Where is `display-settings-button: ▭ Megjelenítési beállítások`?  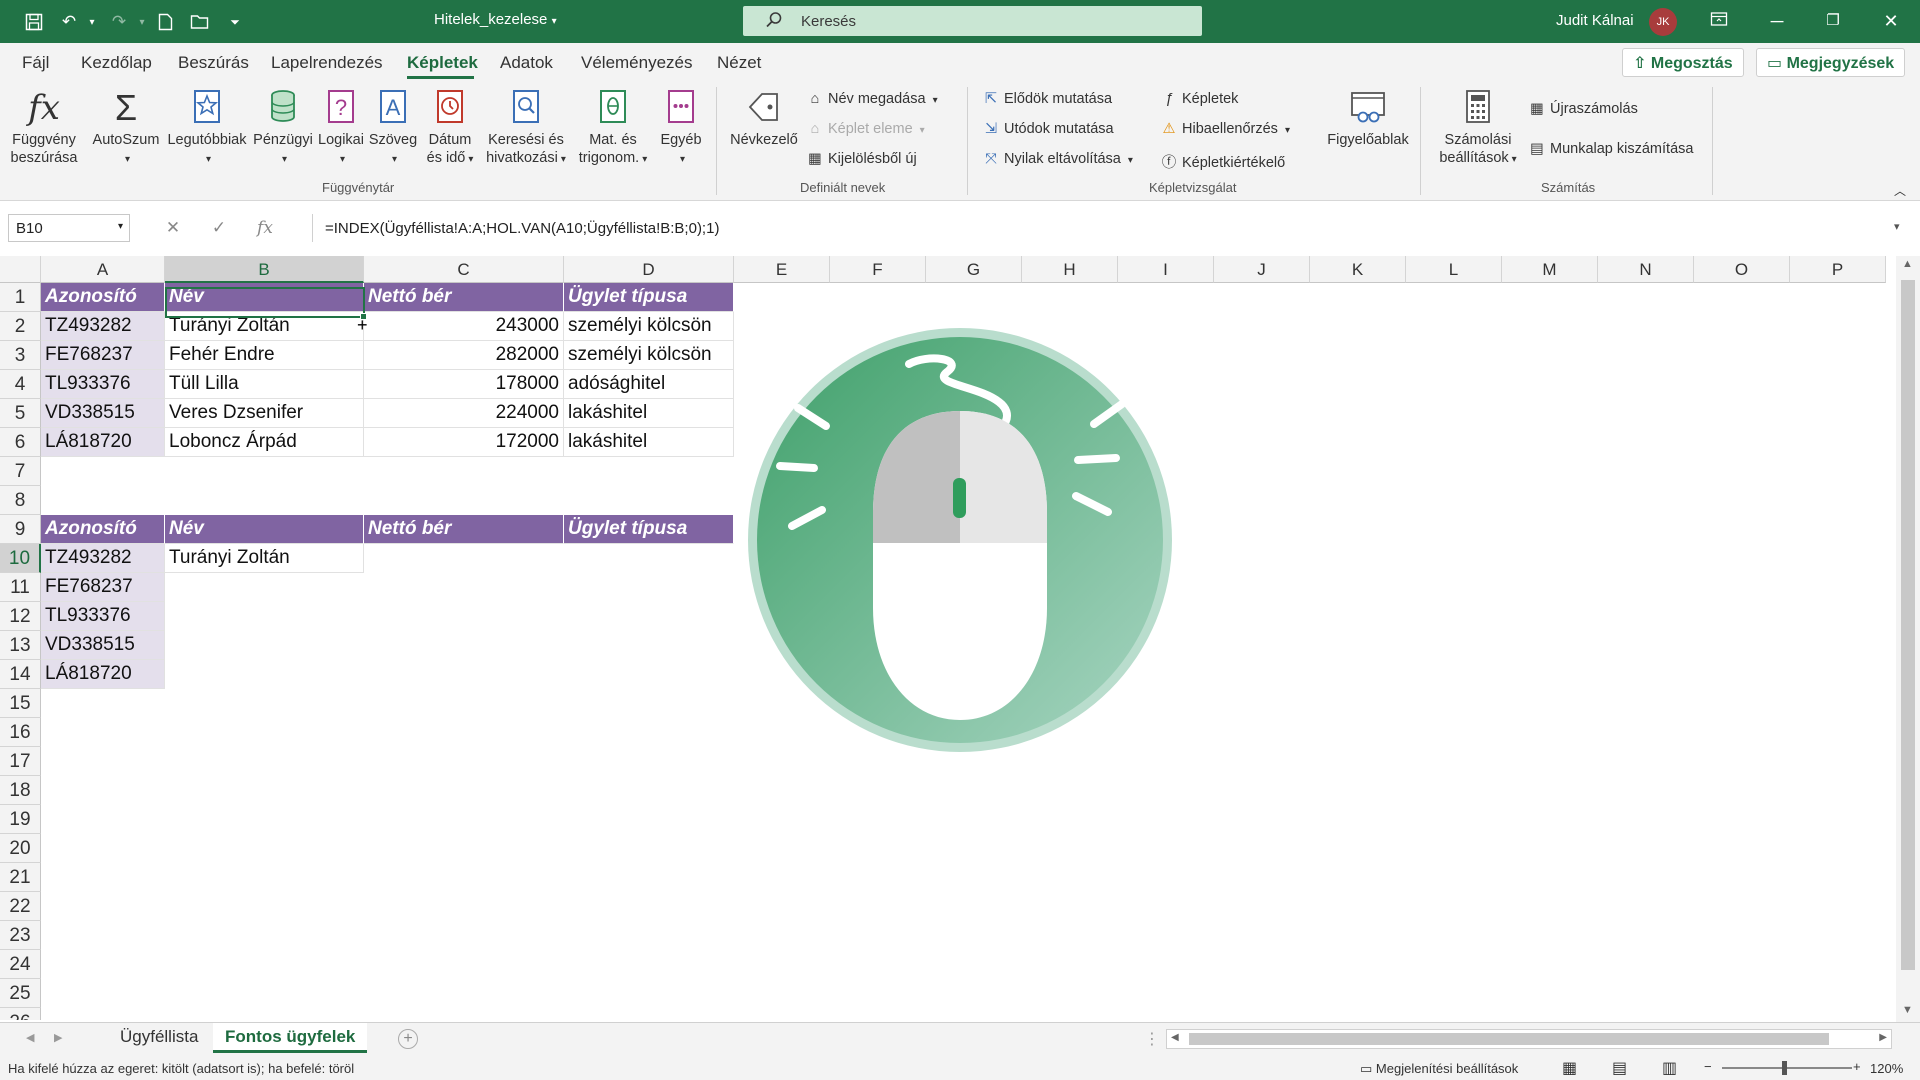
display-settings-button: ▭ Megjelenítési beállítások is located at coordinates (1439, 1069).